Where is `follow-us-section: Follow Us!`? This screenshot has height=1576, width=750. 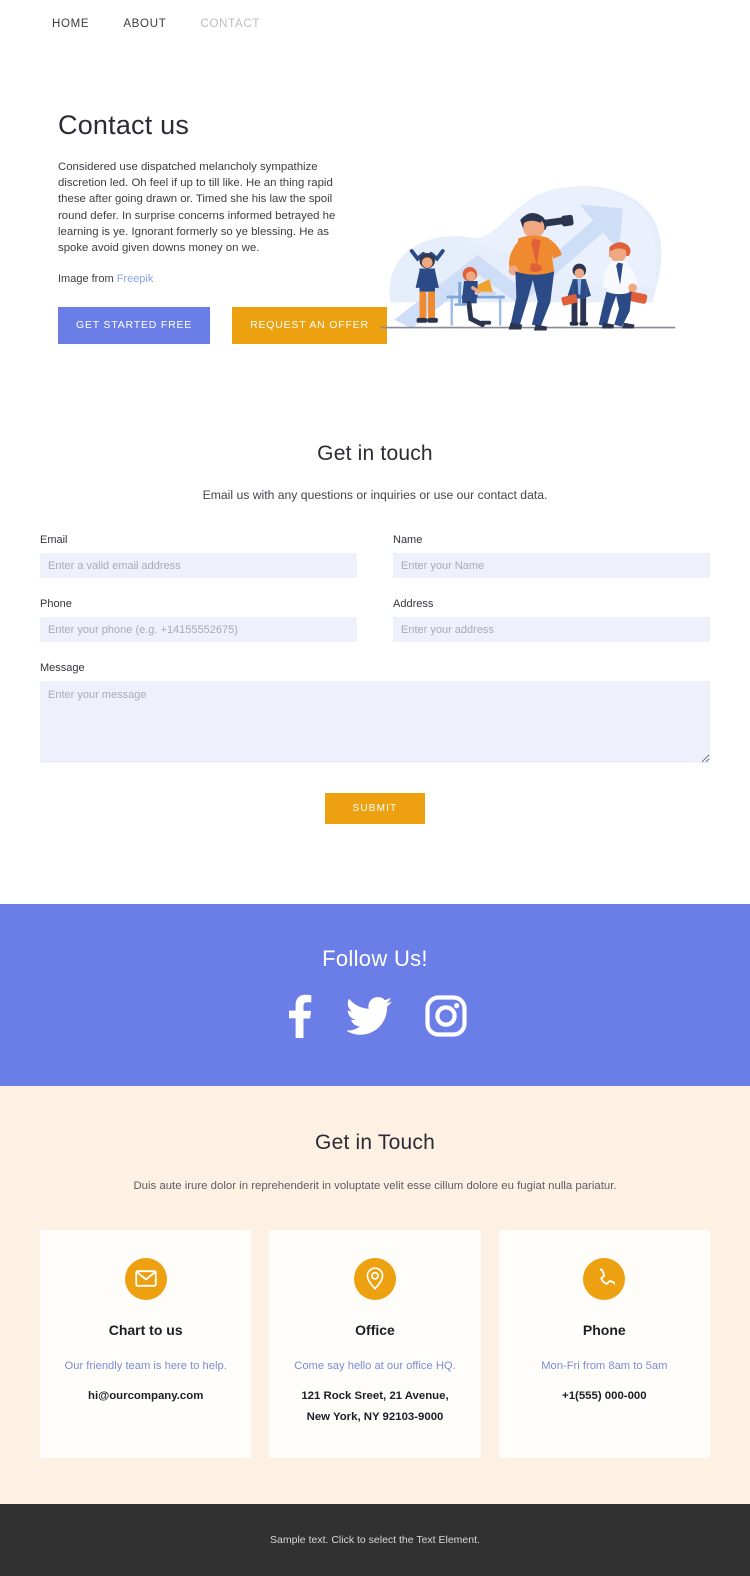 follow-us-section: Follow Us! is located at coordinates (375, 995).